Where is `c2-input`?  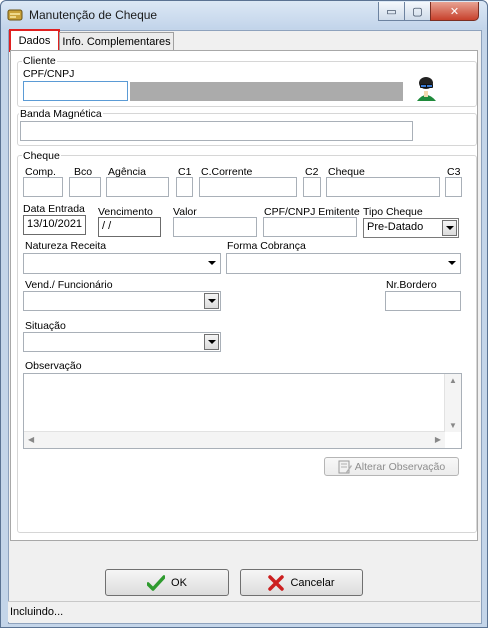
c2-input is located at coordinates (312, 187).